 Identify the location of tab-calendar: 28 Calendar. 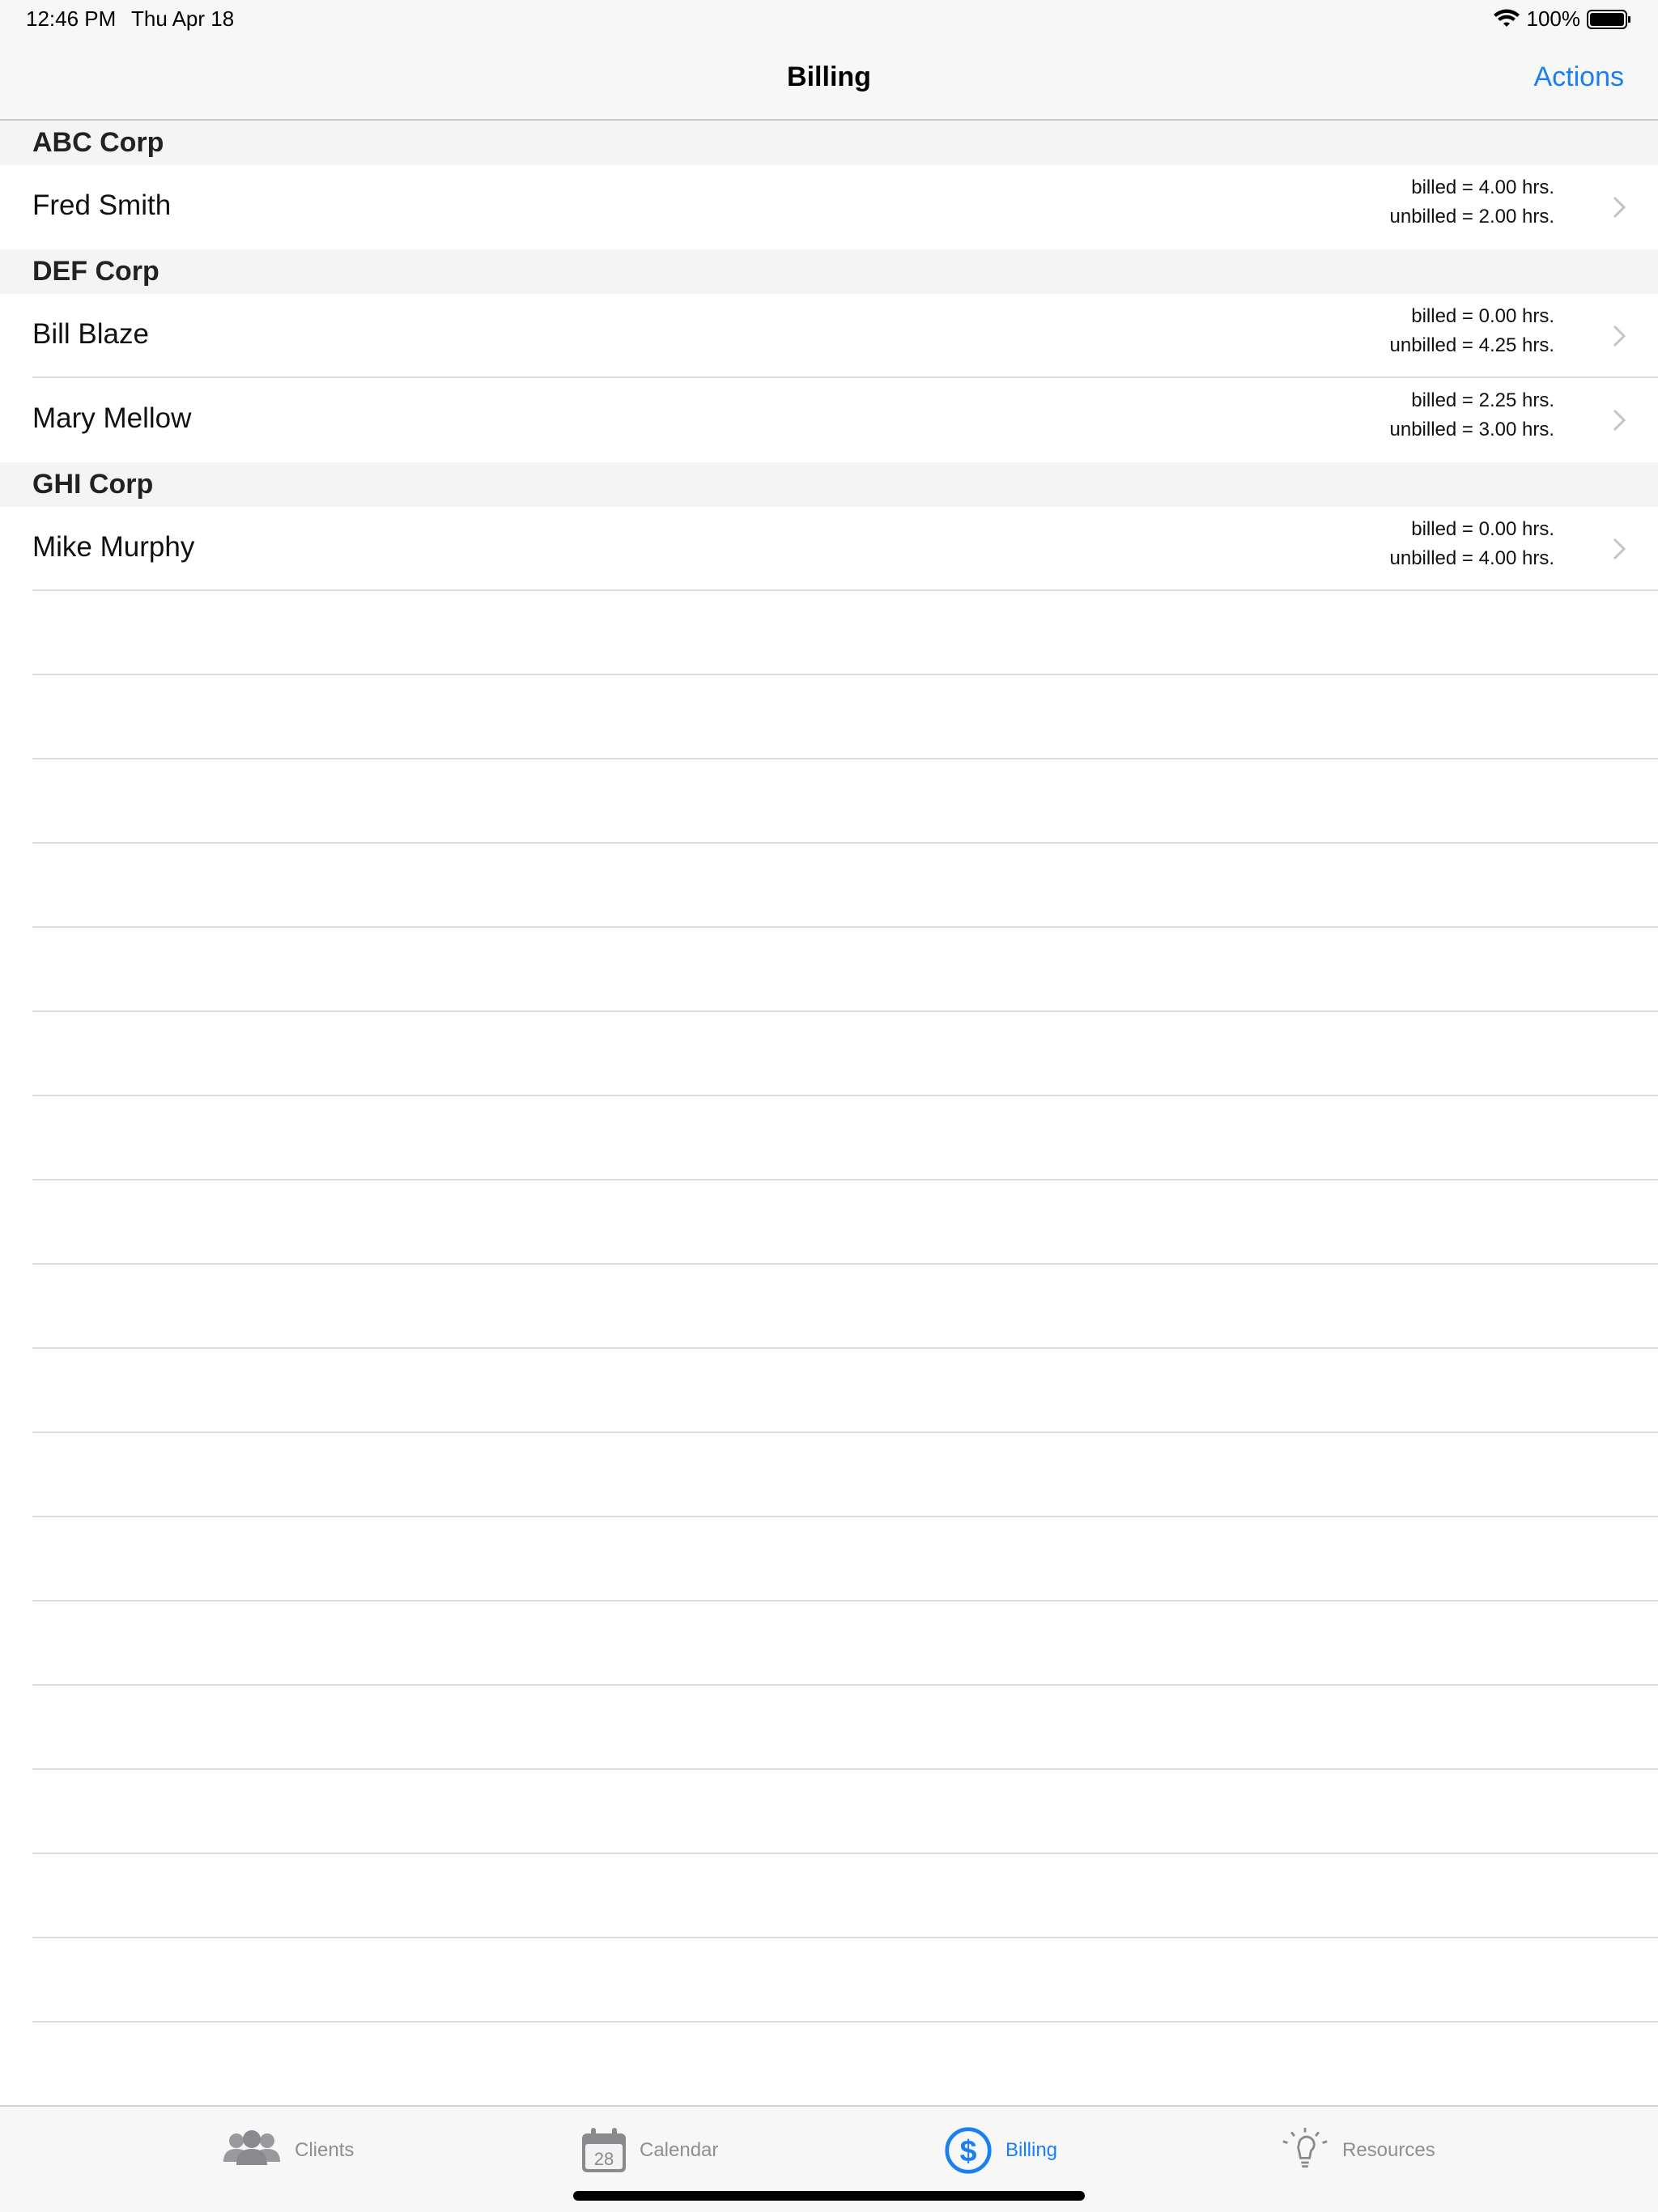
(649, 2150).